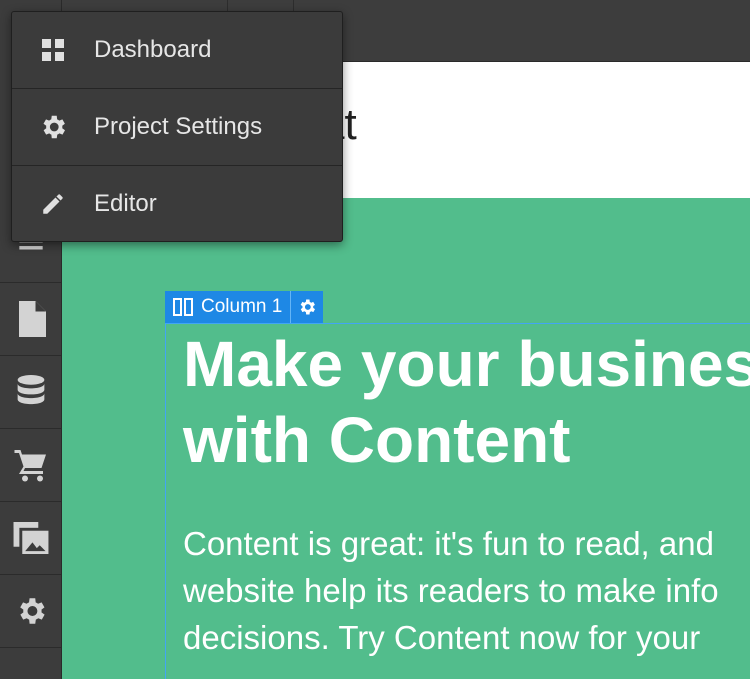 Image resolution: width=750 pixels, height=679 pixels. I want to click on grid-icon, so click(53, 50).